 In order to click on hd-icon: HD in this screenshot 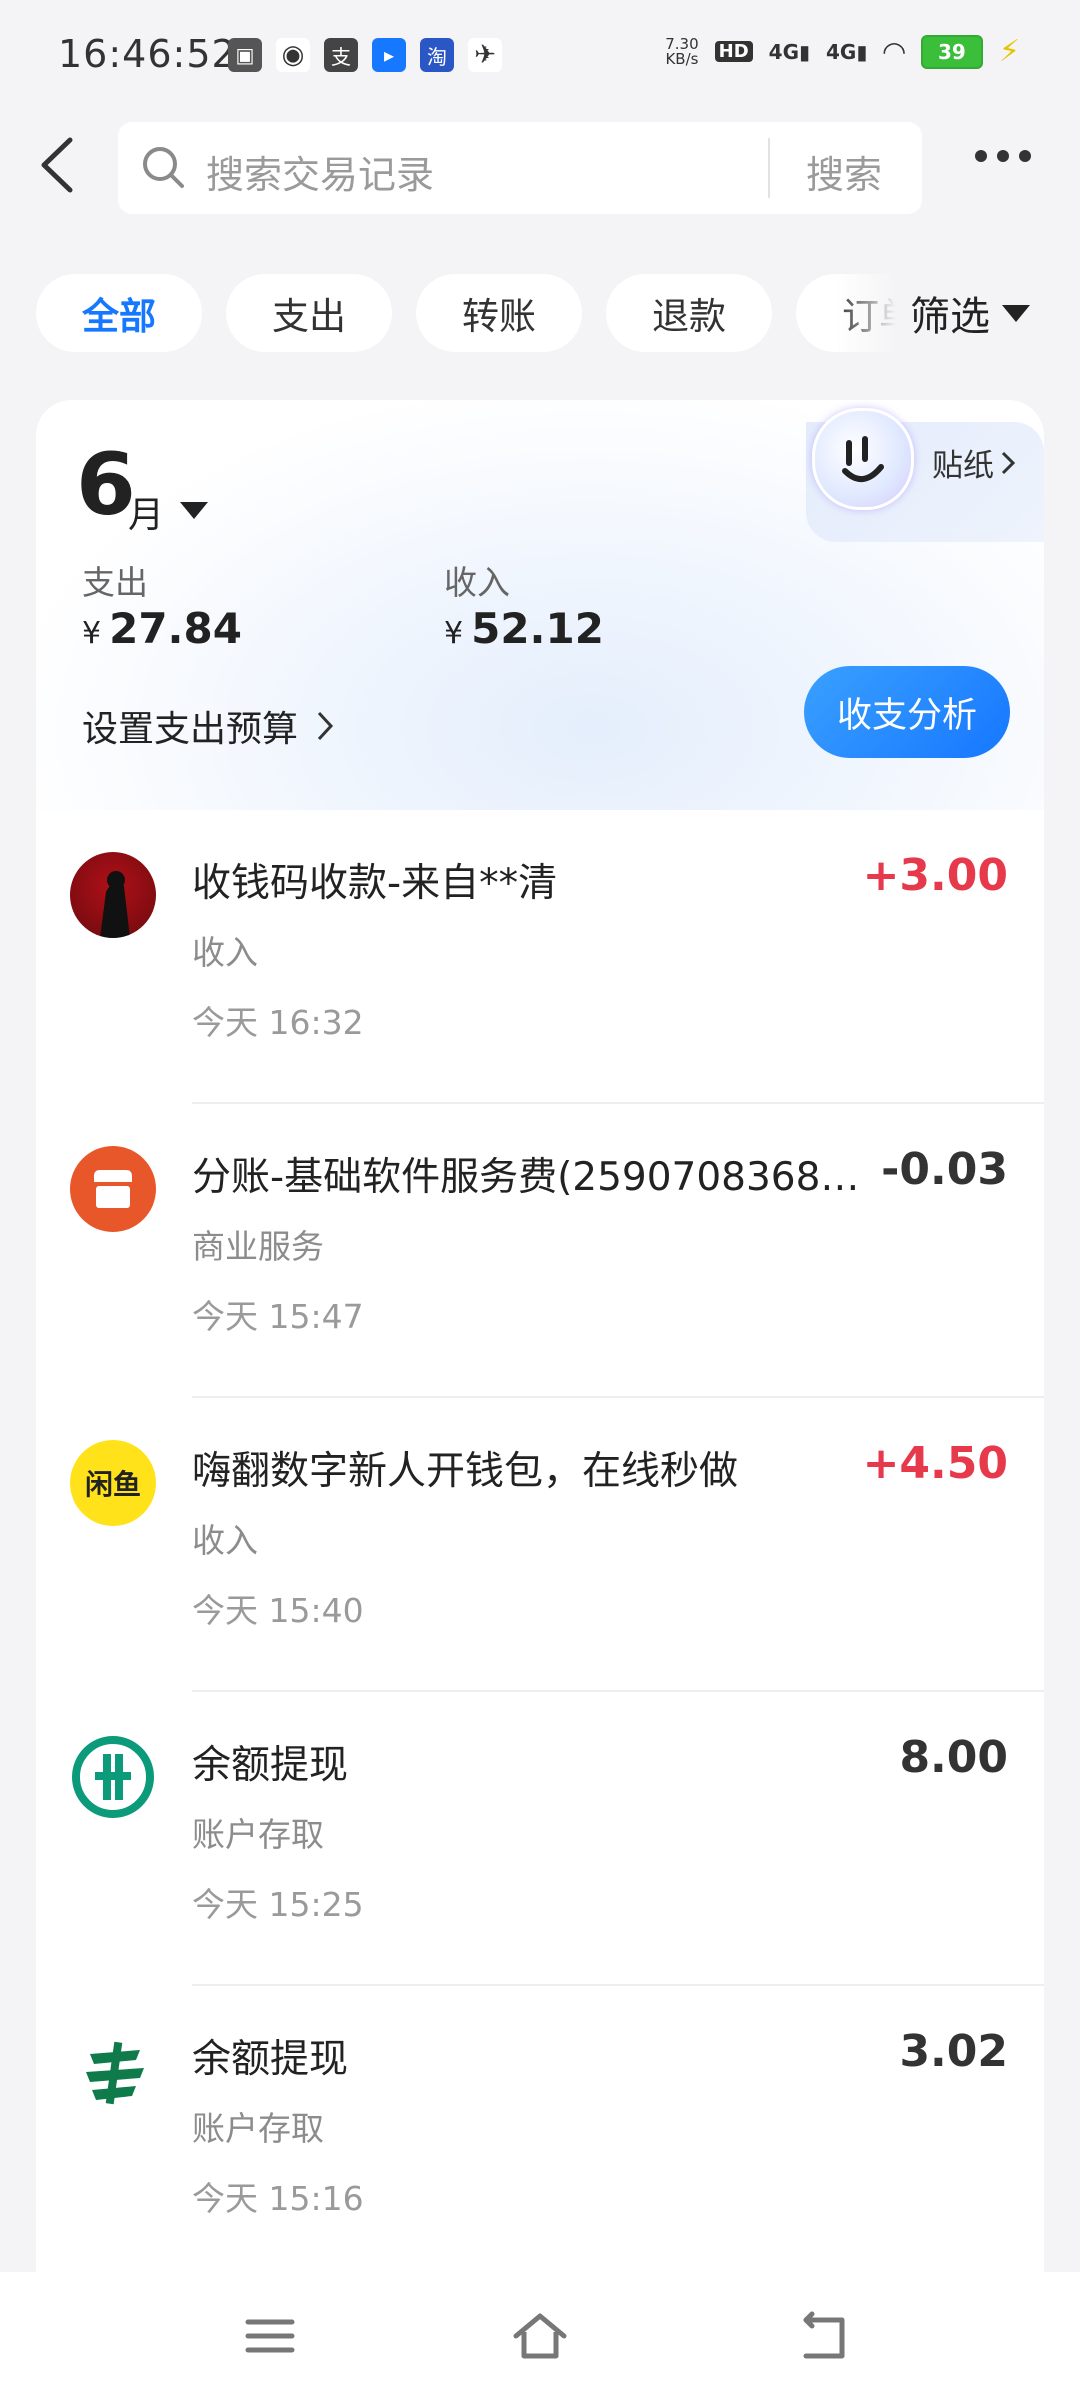, I will do `click(733, 51)`.